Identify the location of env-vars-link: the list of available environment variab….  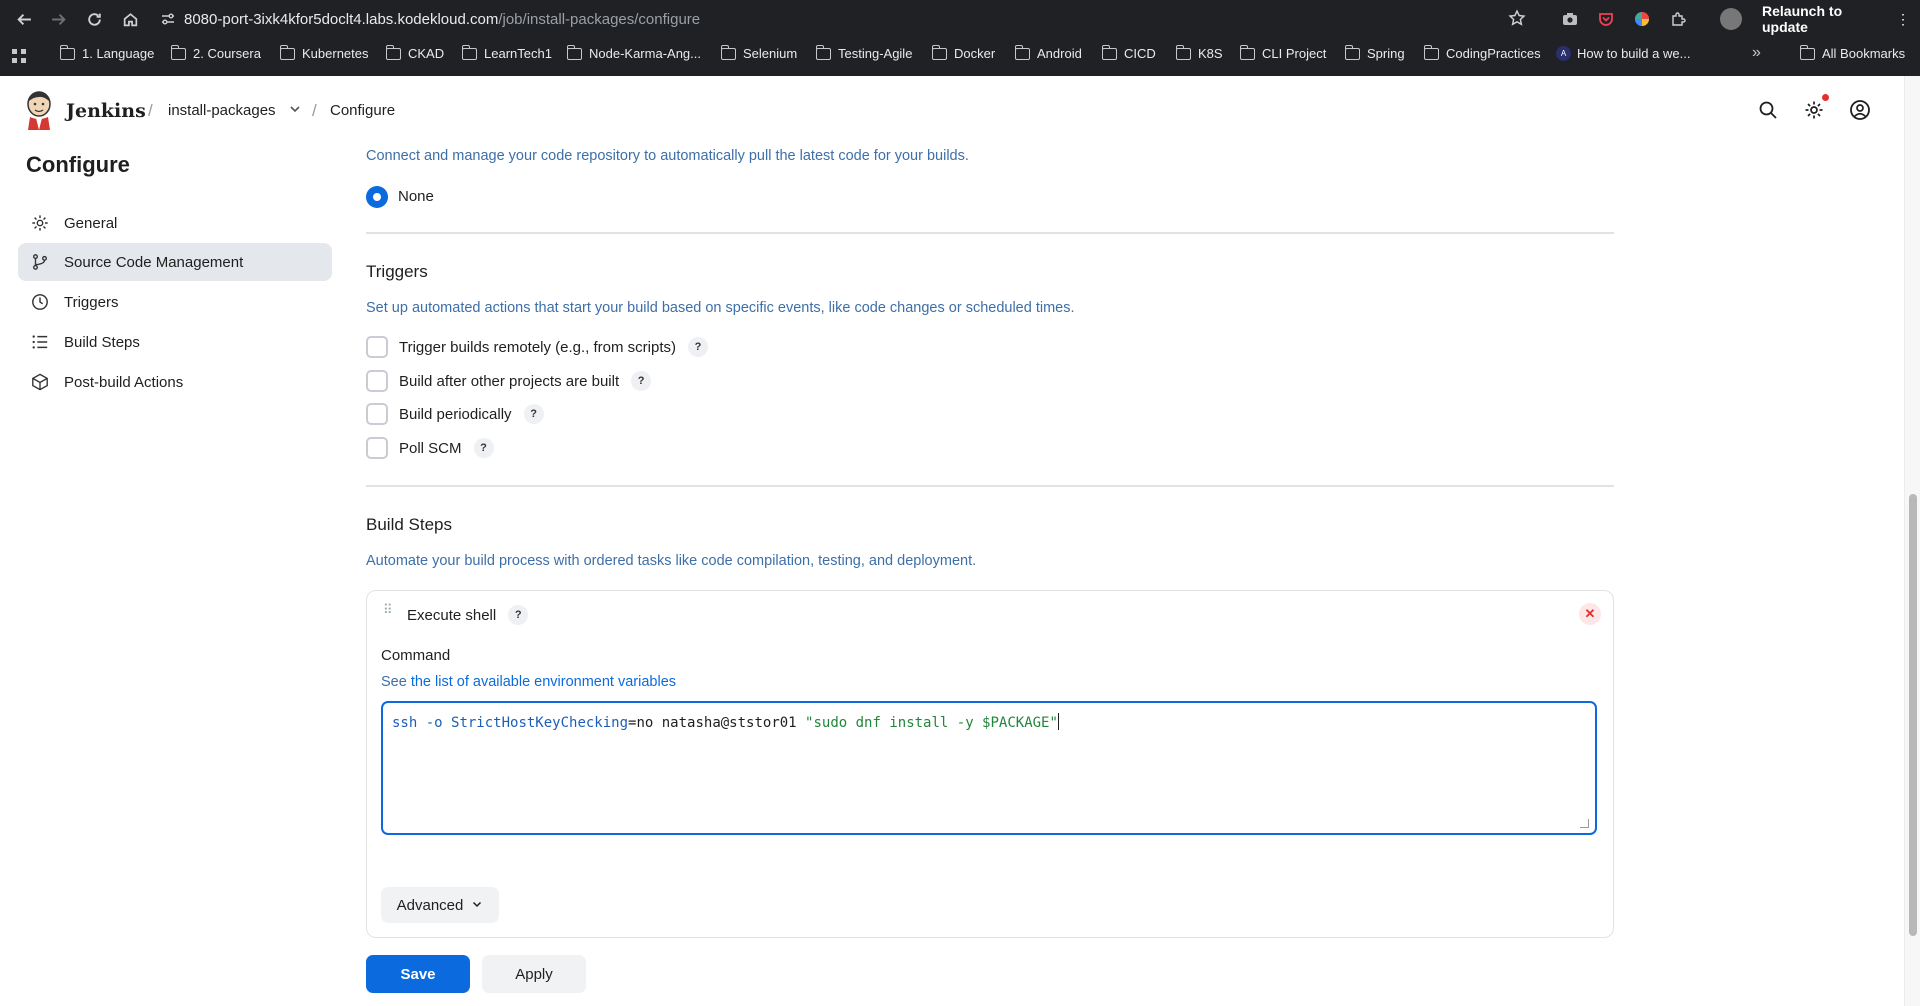
(543, 682).